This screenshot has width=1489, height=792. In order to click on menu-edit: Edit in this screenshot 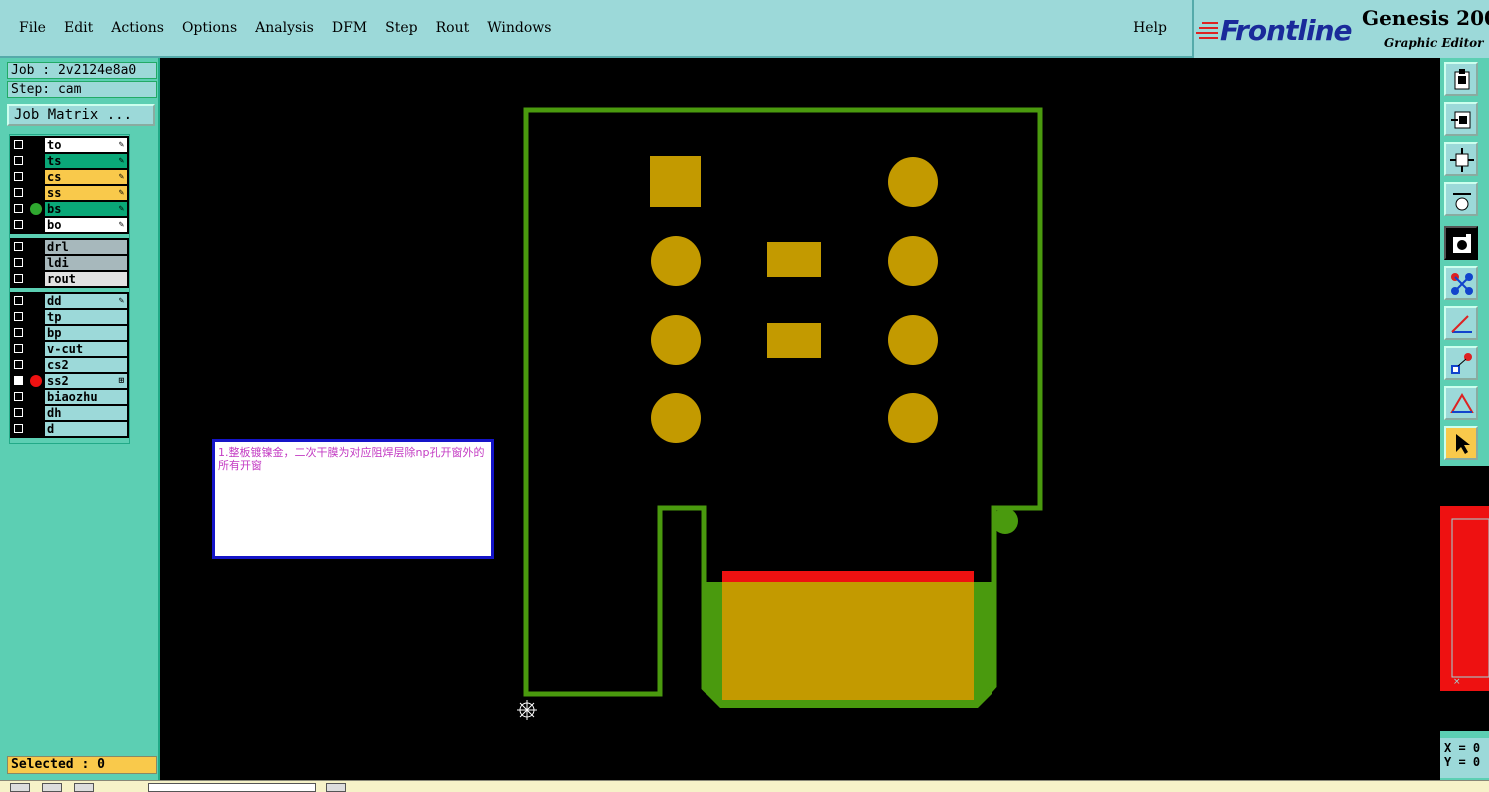, I will do `click(78, 28)`.